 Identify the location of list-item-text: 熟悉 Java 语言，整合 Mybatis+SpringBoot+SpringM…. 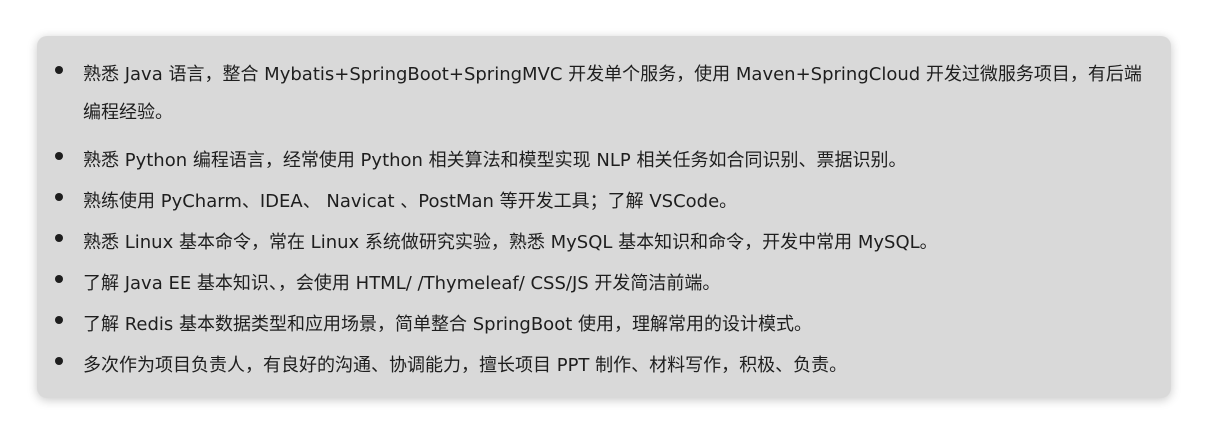
(612, 93).